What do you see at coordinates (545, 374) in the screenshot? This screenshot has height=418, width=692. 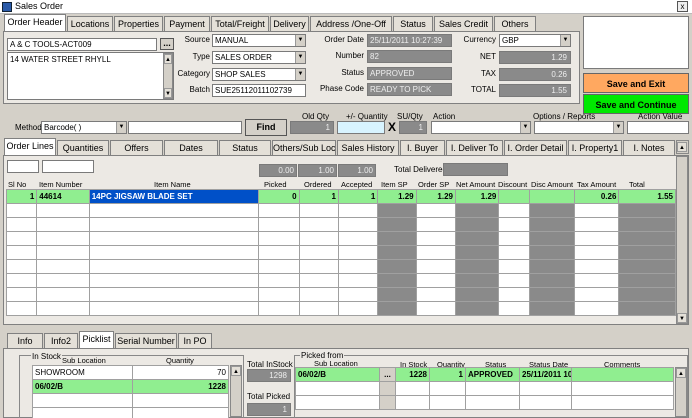 I see `table-cell: 25/11/2011 10:` at bounding box center [545, 374].